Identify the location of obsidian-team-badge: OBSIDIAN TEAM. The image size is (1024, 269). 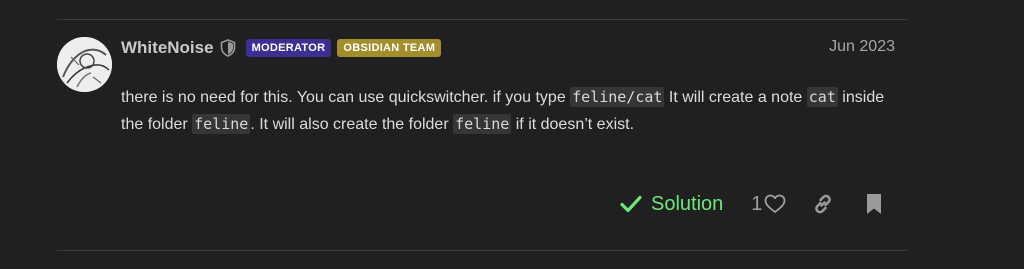
(389, 48).